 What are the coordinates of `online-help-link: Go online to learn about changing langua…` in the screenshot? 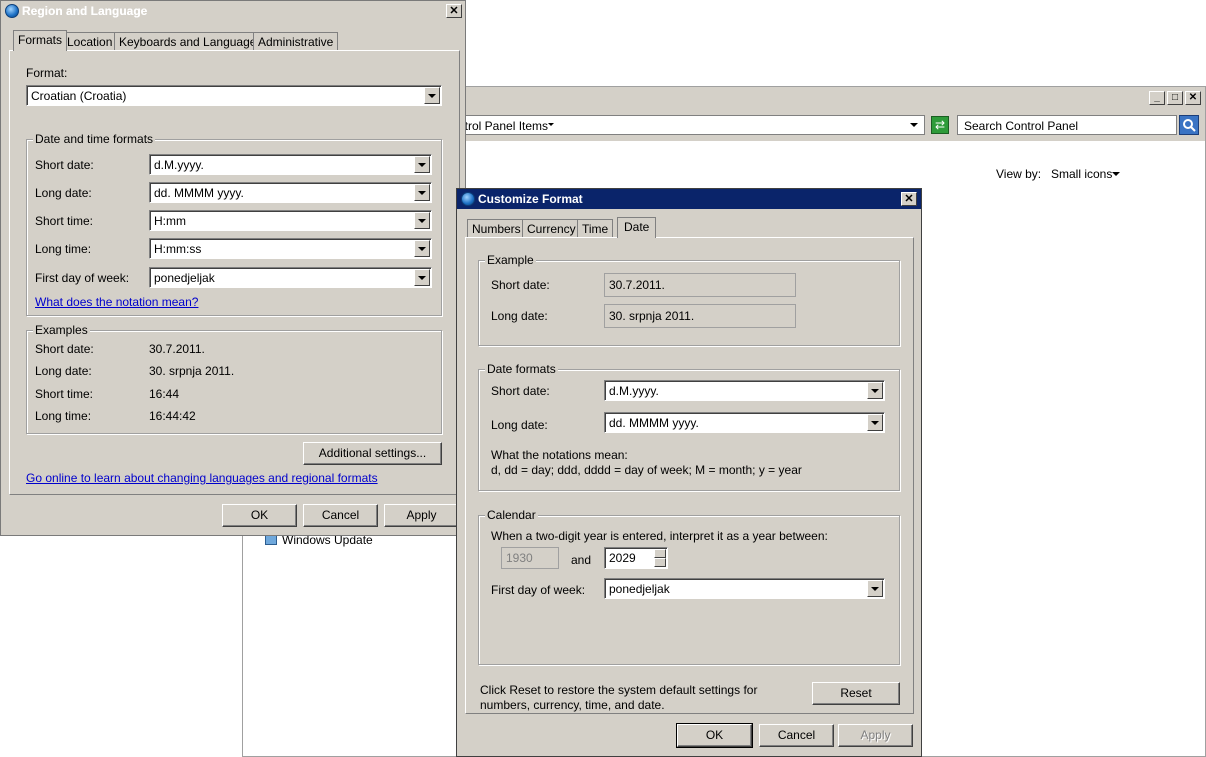 It's located at (202, 478).